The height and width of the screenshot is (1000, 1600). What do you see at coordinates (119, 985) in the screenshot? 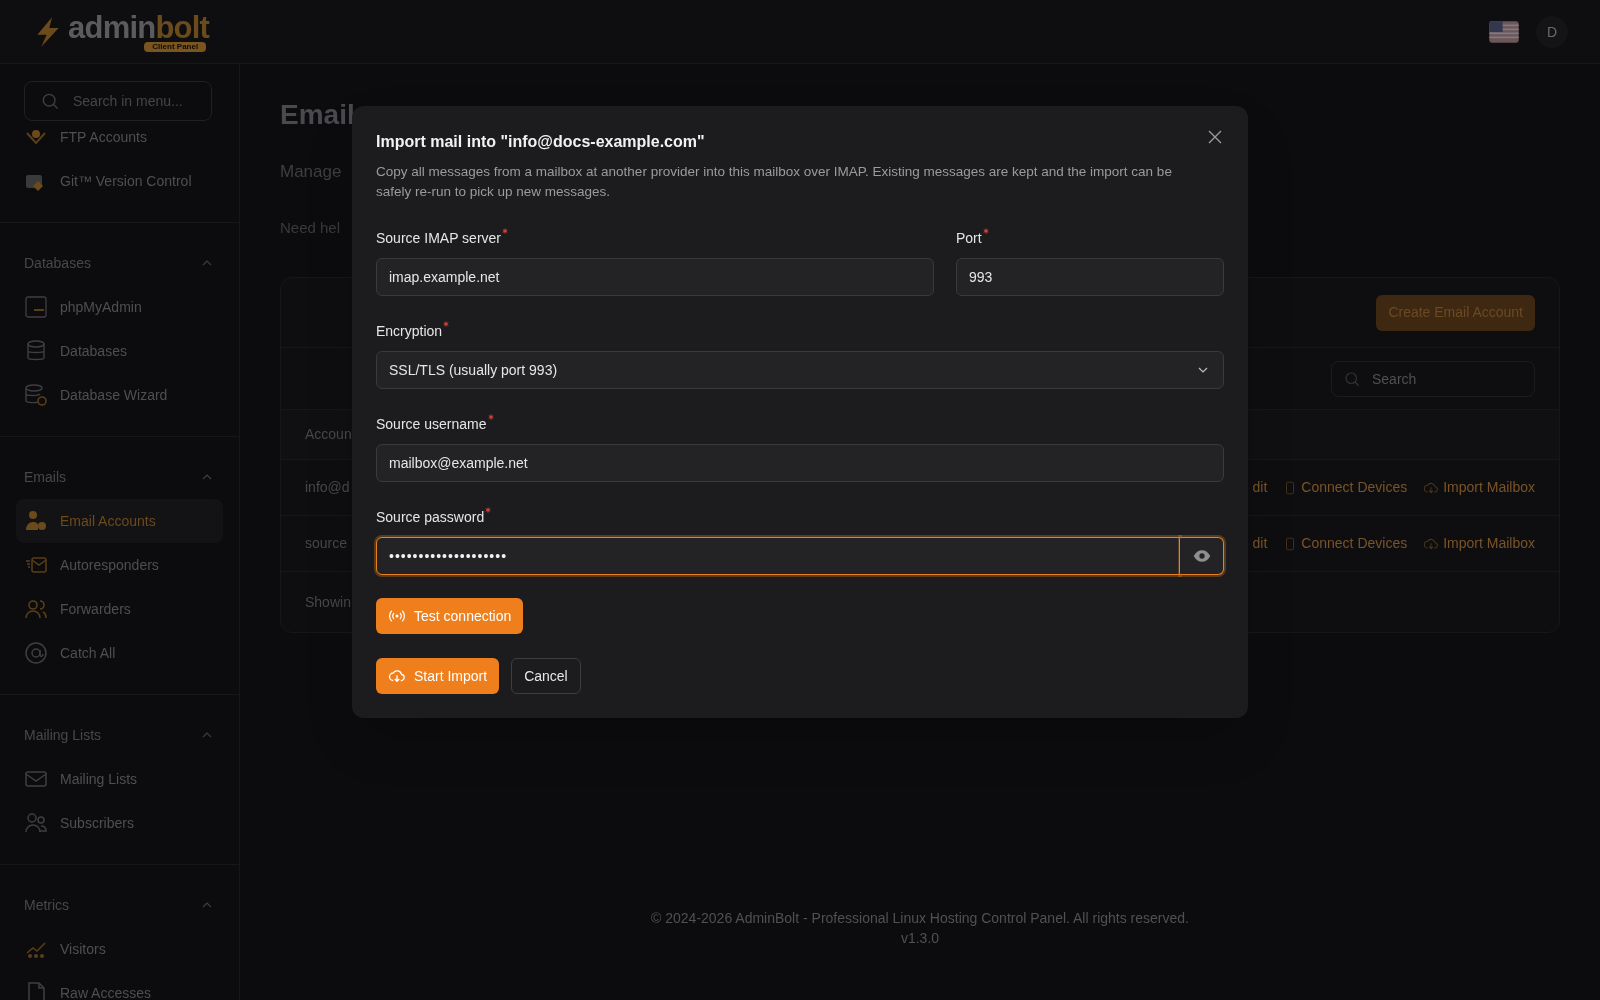
I see `sidebar-item: Raw Accesses` at bounding box center [119, 985].